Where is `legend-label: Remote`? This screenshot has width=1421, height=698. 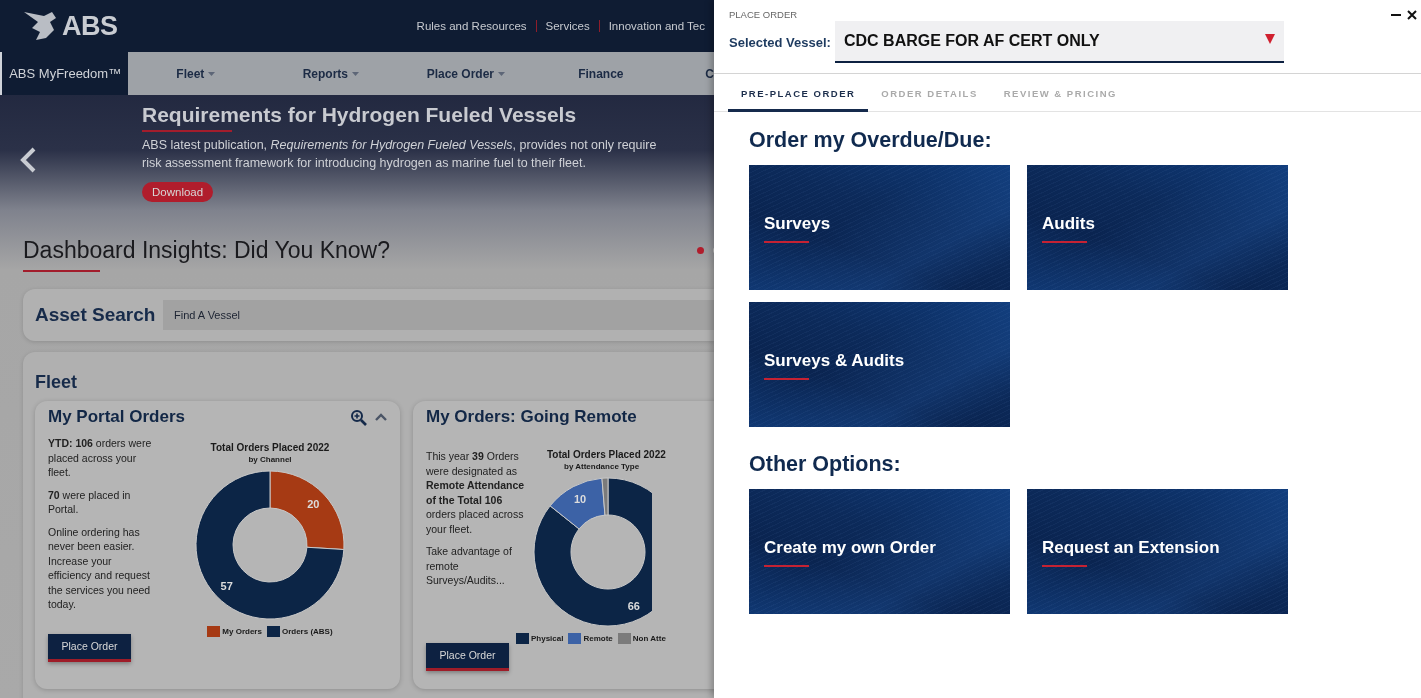
legend-label: Remote is located at coordinates (598, 638).